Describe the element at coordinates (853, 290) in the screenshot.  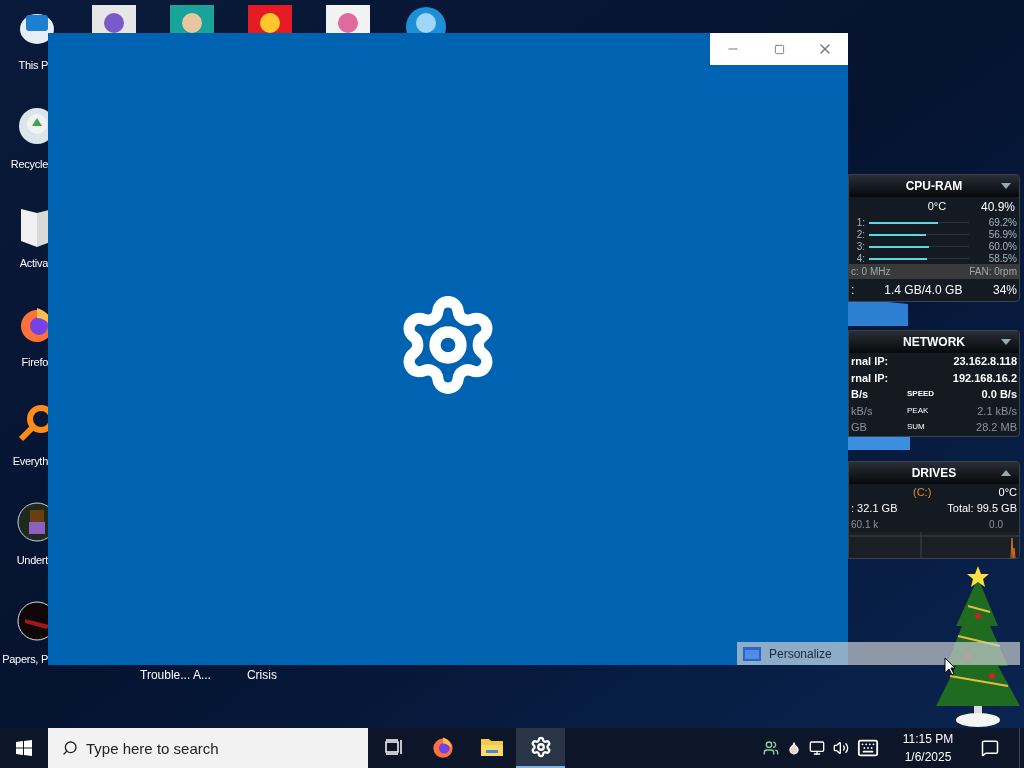
I see `ram-label: :` at that location.